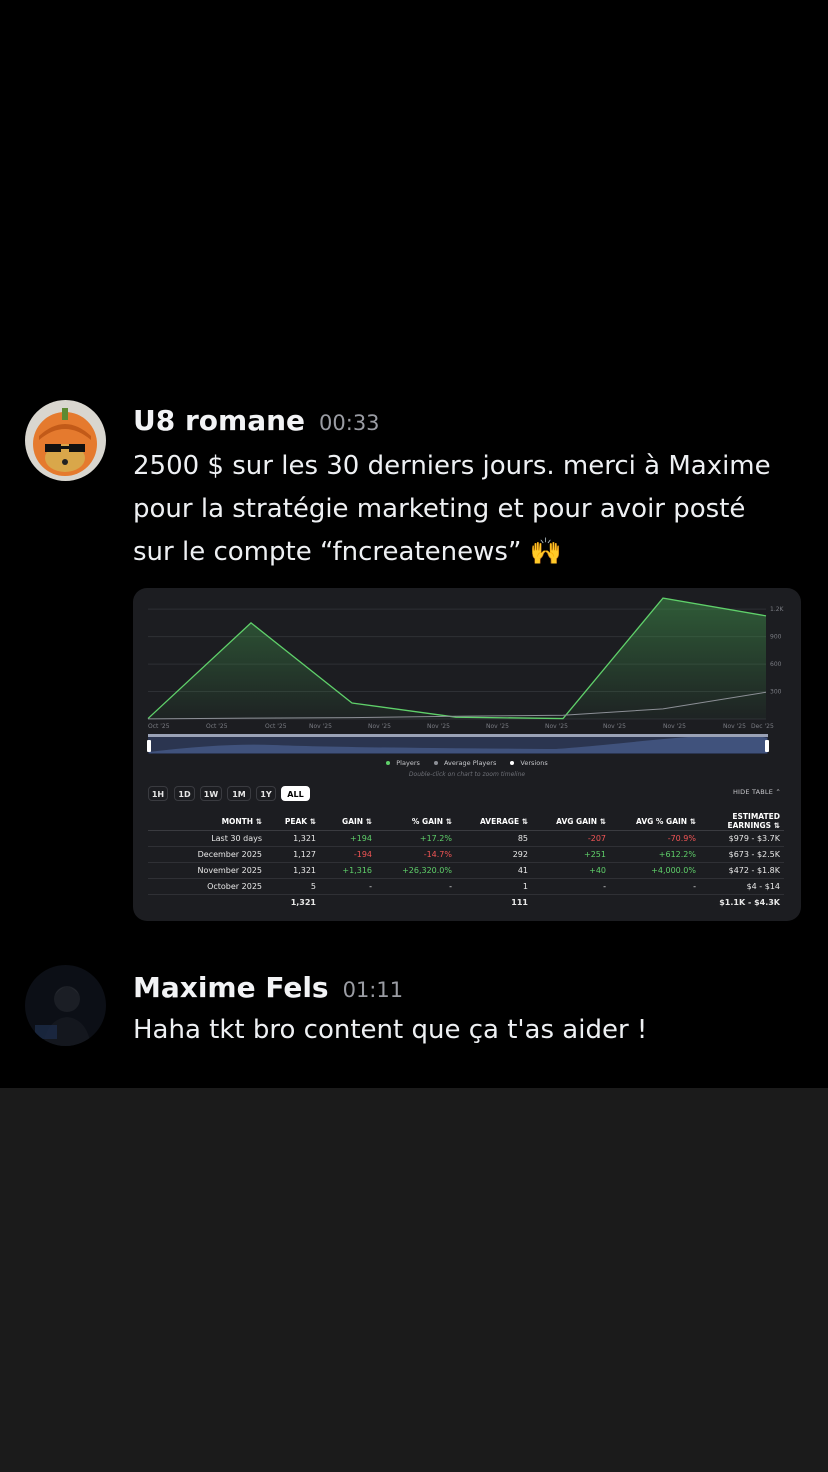 The height and width of the screenshot is (1472, 828). Describe the element at coordinates (571, 870) in the screenshot. I see `table-cell: +40` at that location.